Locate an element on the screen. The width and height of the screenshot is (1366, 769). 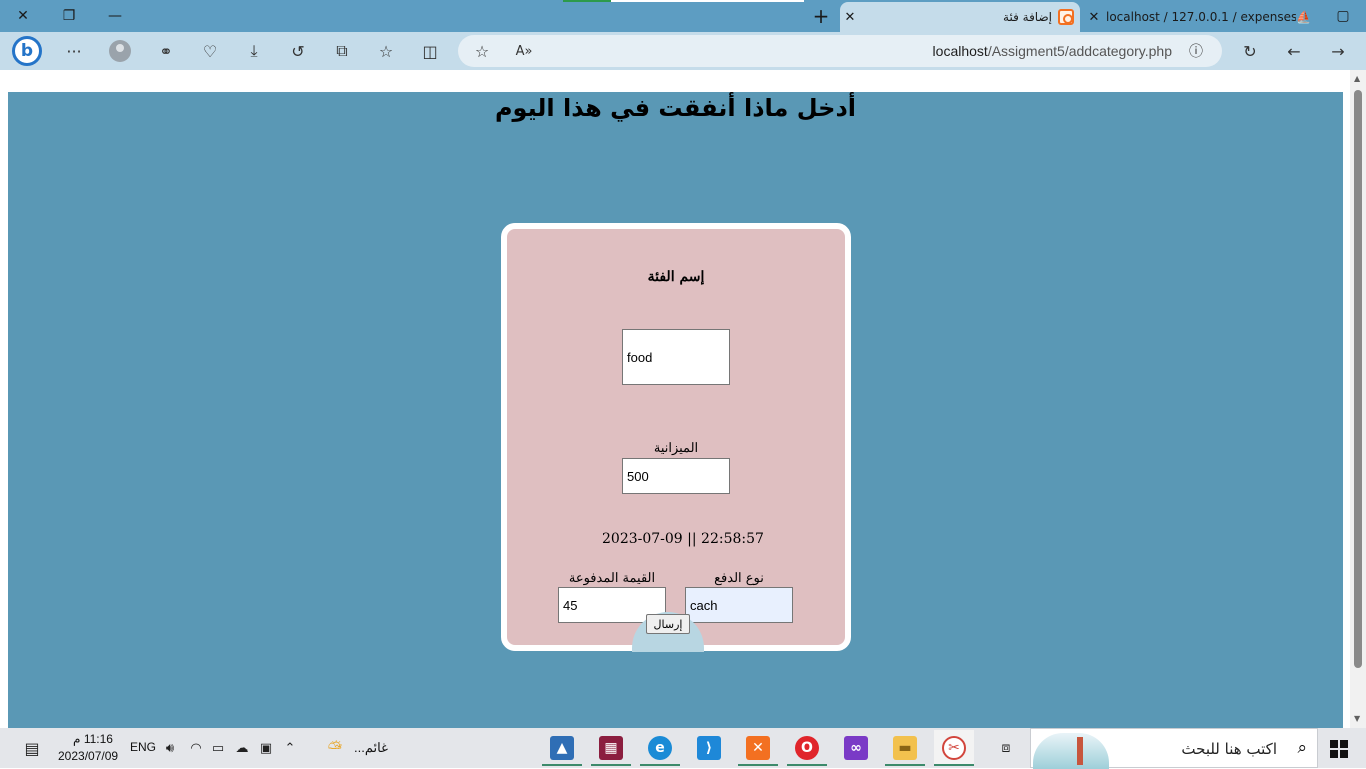
collections-icon: ⧉ is located at coordinates (342, 51).